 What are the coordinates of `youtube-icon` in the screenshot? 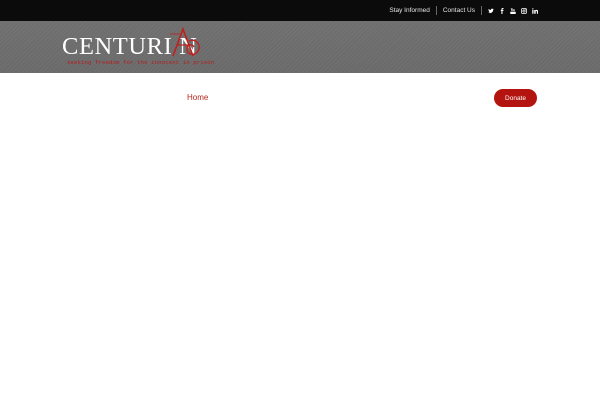 It's located at (513, 10).